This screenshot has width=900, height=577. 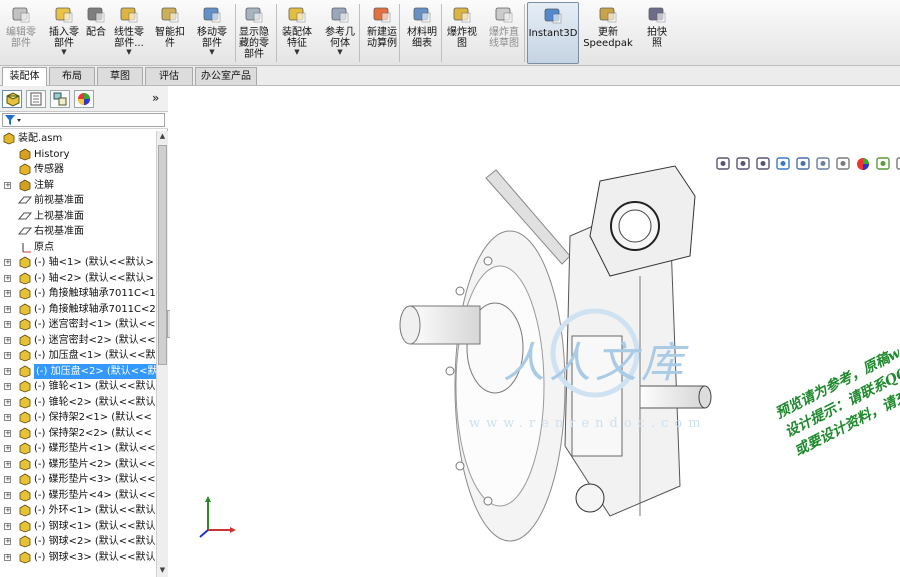 I want to click on zoom-area-button, so click(x=743, y=164).